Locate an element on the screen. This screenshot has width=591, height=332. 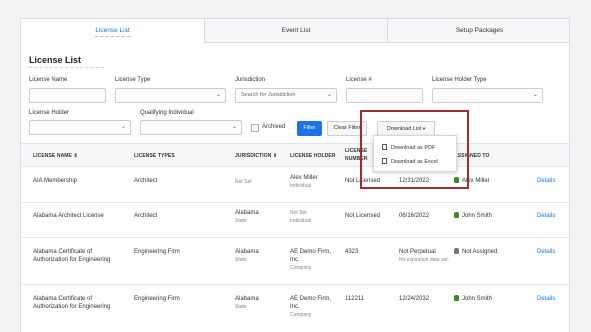
tab-label: Event List is located at coordinates (296, 30).